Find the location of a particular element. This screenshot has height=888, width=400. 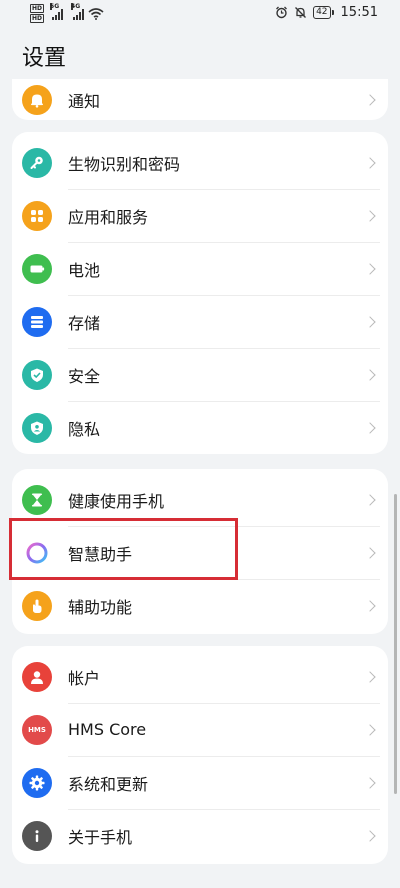

signal-icon: 4G is located at coordinates (78, 11).